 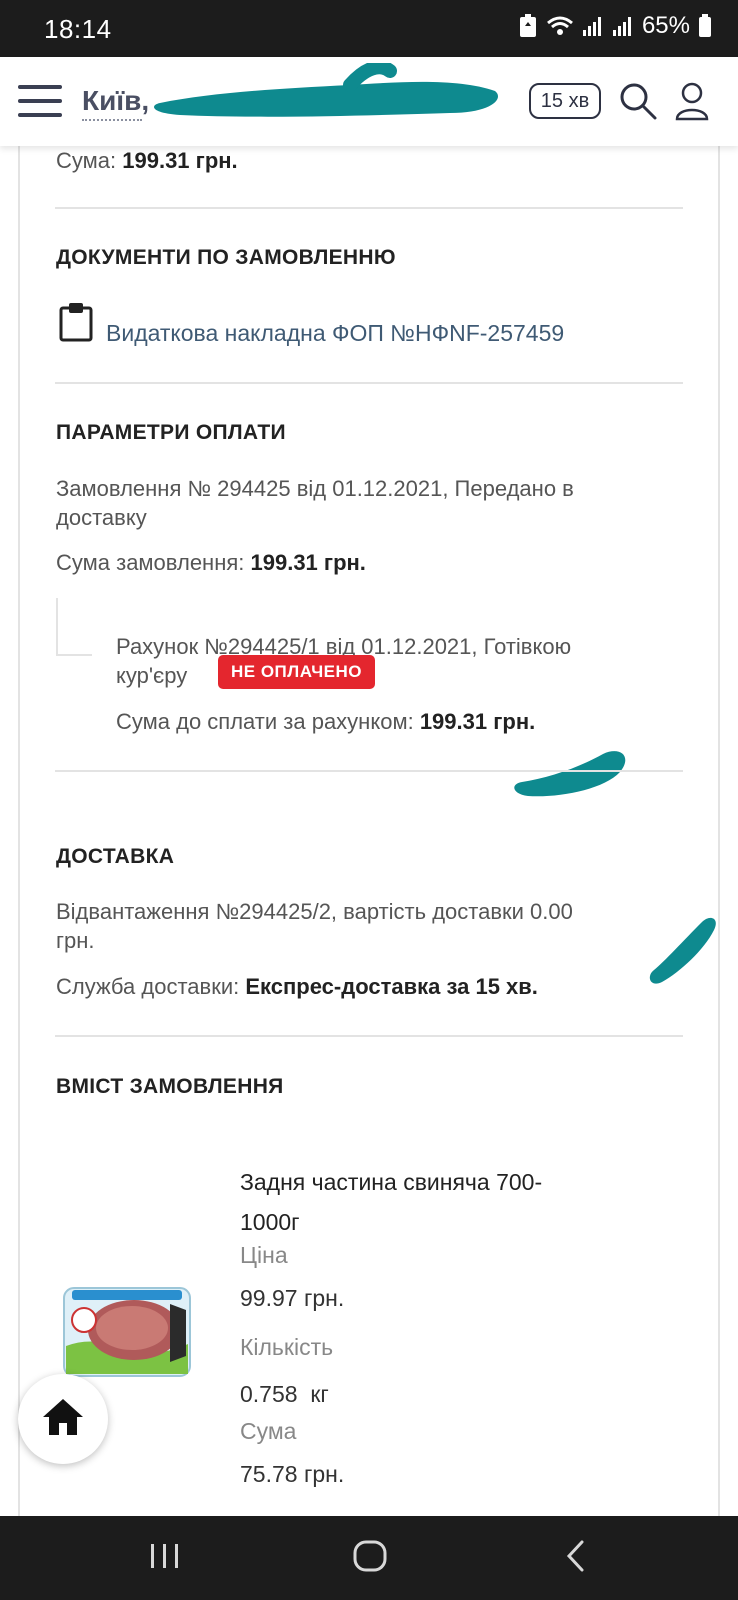 What do you see at coordinates (180, 160) in the screenshot?
I see `sum-value: 199.31 грн.` at bounding box center [180, 160].